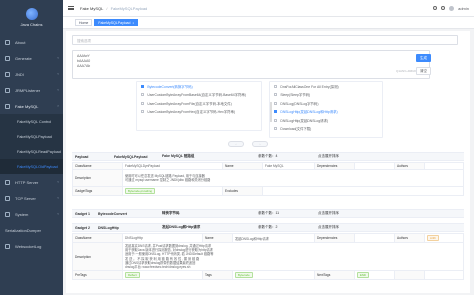  I want to click on table-key: Name, so click(217, 238).